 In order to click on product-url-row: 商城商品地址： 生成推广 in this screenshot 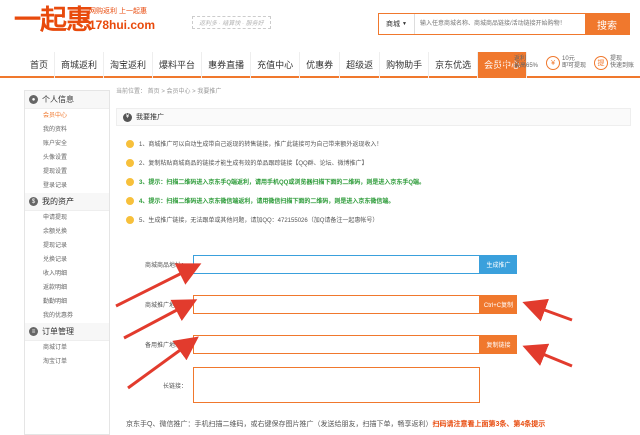, I will do `click(316, 264)`.